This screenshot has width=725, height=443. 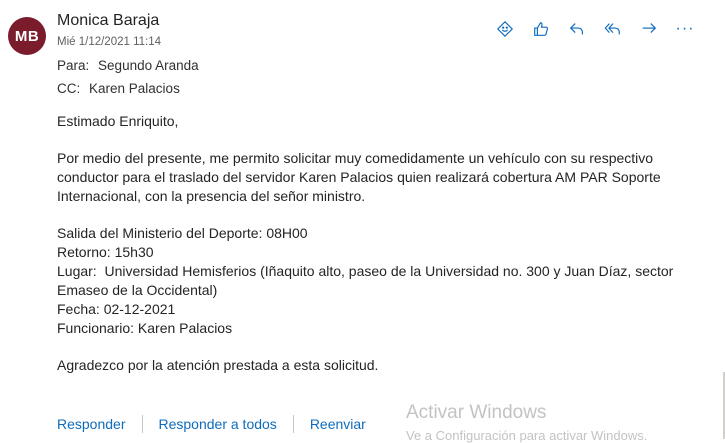 I want to click on forward-icon, so click(x=649, y=28).